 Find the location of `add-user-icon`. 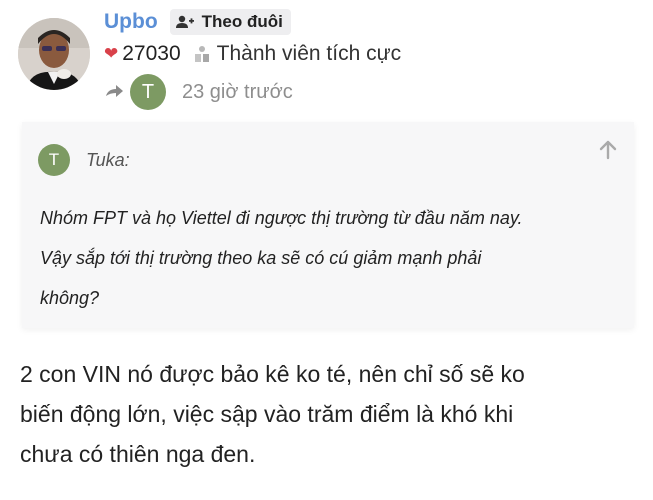

add-user-icon is located at coordinates (184, 21).